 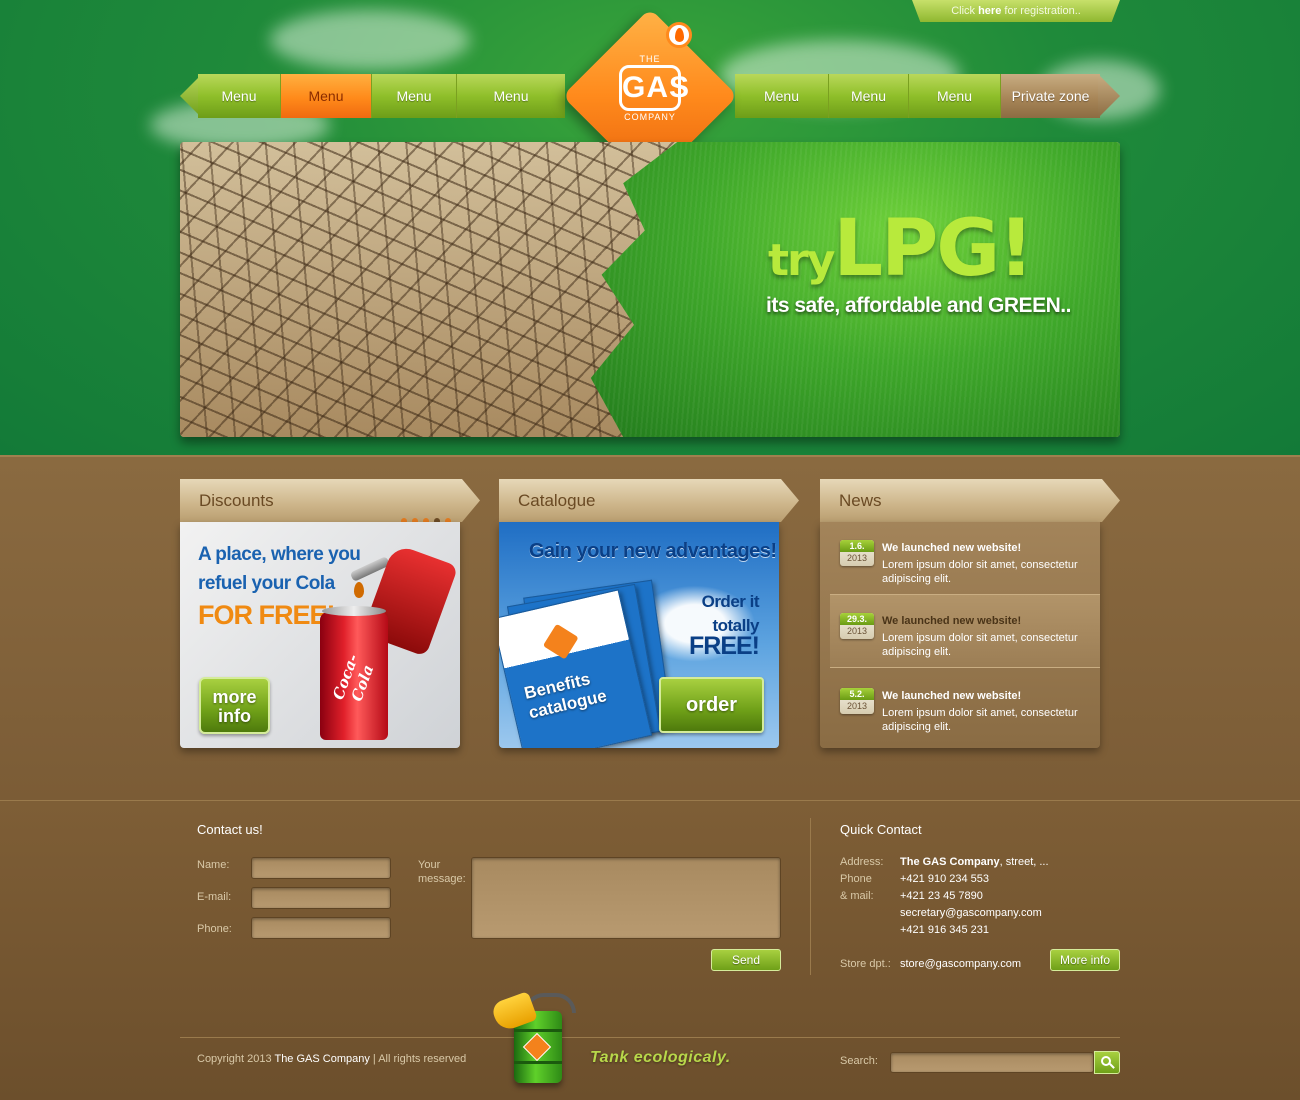 I want to click on discounts-line-1: A place, where you, so click(x=279, y=554).